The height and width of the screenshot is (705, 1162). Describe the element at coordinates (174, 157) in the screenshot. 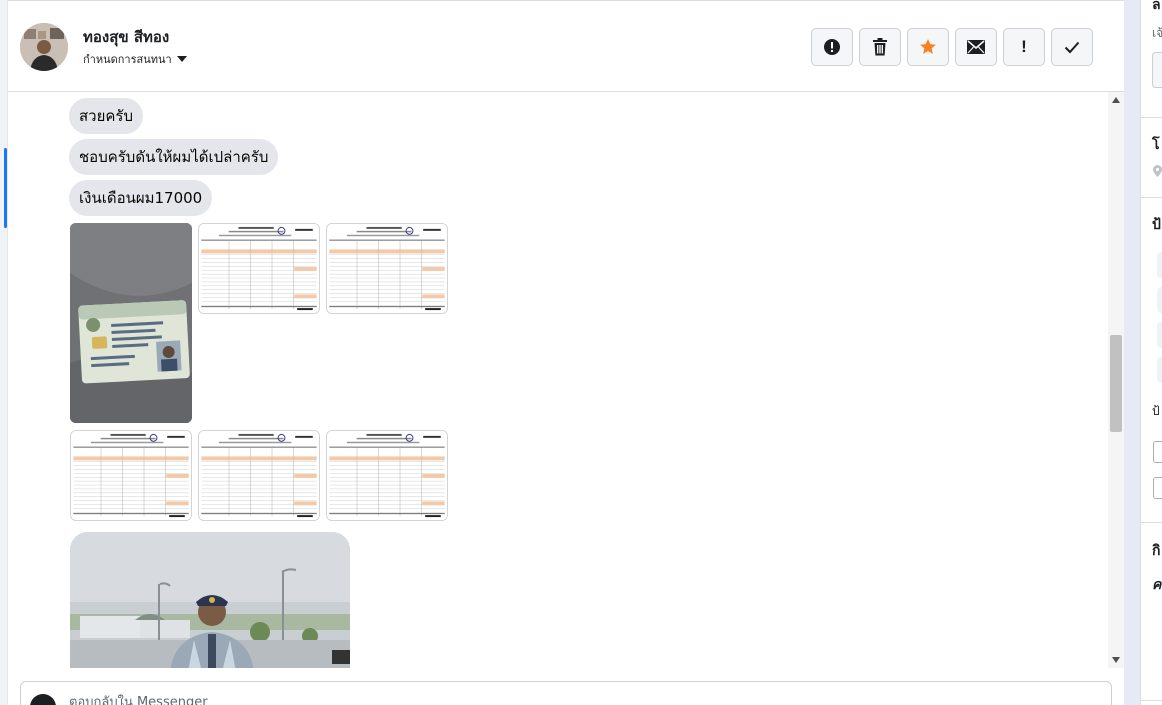

I see `message-bubble: ชอบครับดันให้ผมได้เปล่าครับ` at that location.